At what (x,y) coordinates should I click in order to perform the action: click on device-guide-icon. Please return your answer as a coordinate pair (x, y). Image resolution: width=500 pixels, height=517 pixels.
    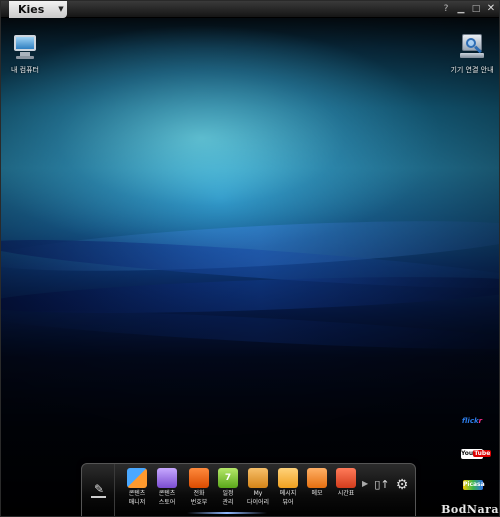
    Looking at the image, I should click on (472, 47).